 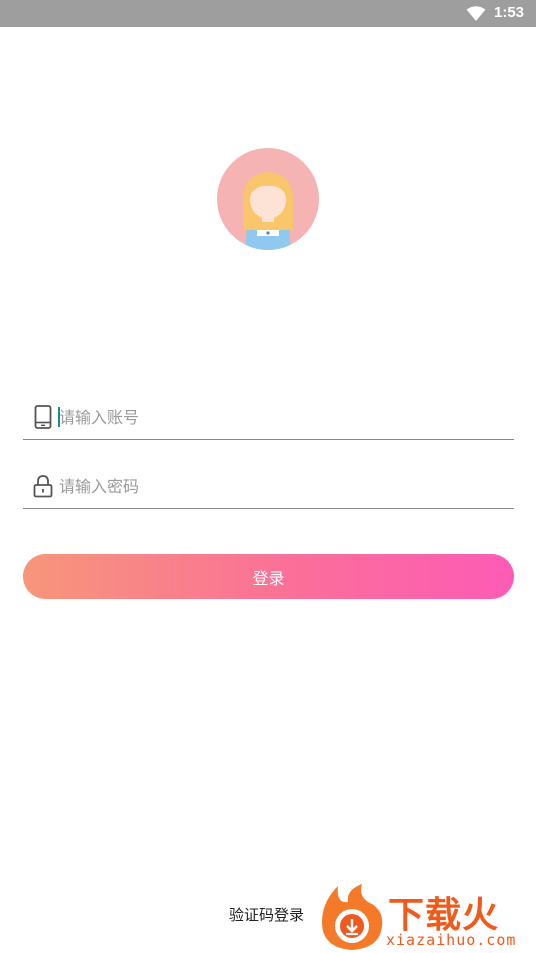 What do you see at coordinates (509, 12) in the screenshot?
I see `status-time: 1:53` at bounding box center [509, 12].